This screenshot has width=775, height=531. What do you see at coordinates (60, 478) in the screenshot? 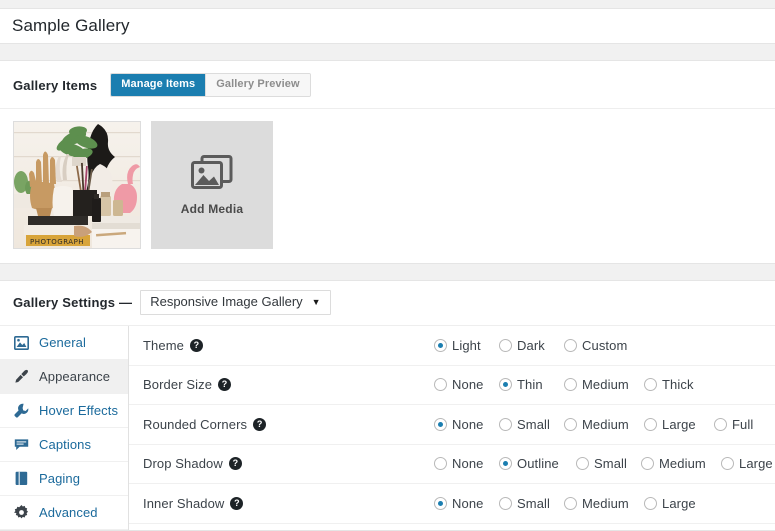
I see `sidebar-item-paging-label: Paging` at bounding box center [60, 478].